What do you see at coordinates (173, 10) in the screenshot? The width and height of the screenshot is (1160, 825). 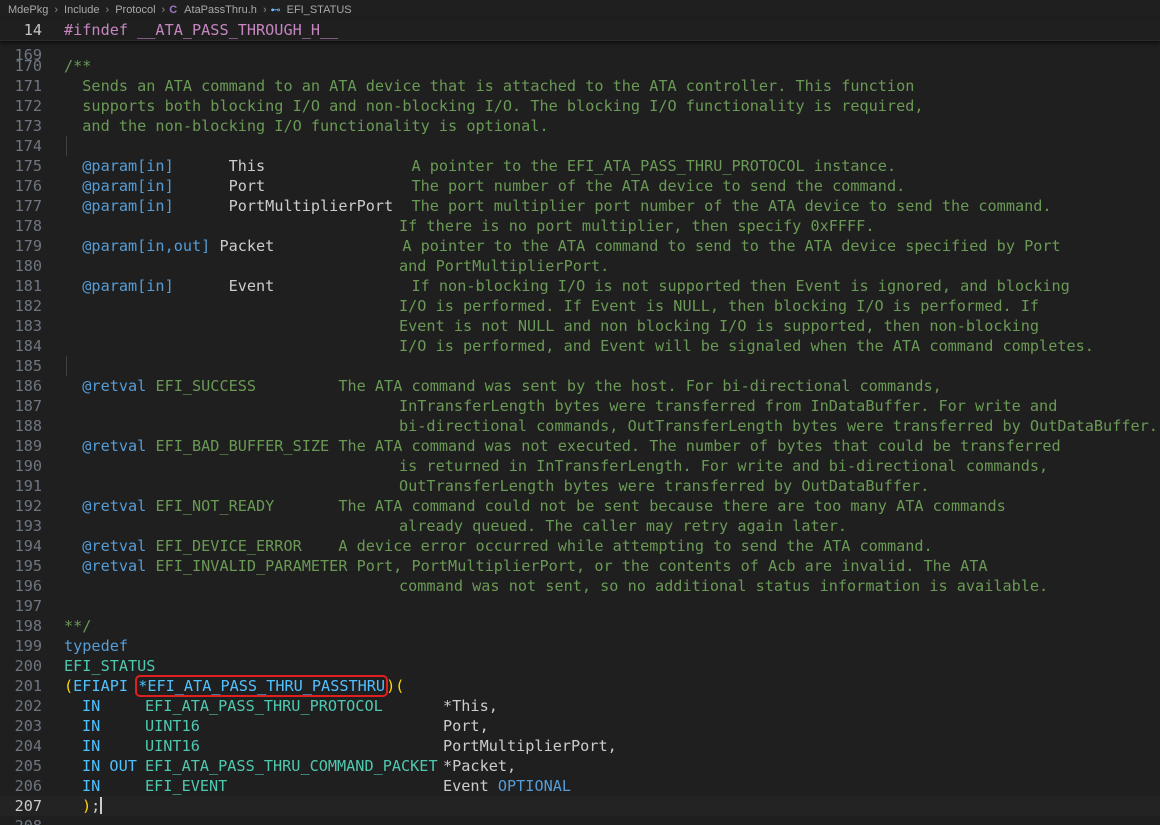 I see `c-file-icon: C` at bounding box center [173, 10].